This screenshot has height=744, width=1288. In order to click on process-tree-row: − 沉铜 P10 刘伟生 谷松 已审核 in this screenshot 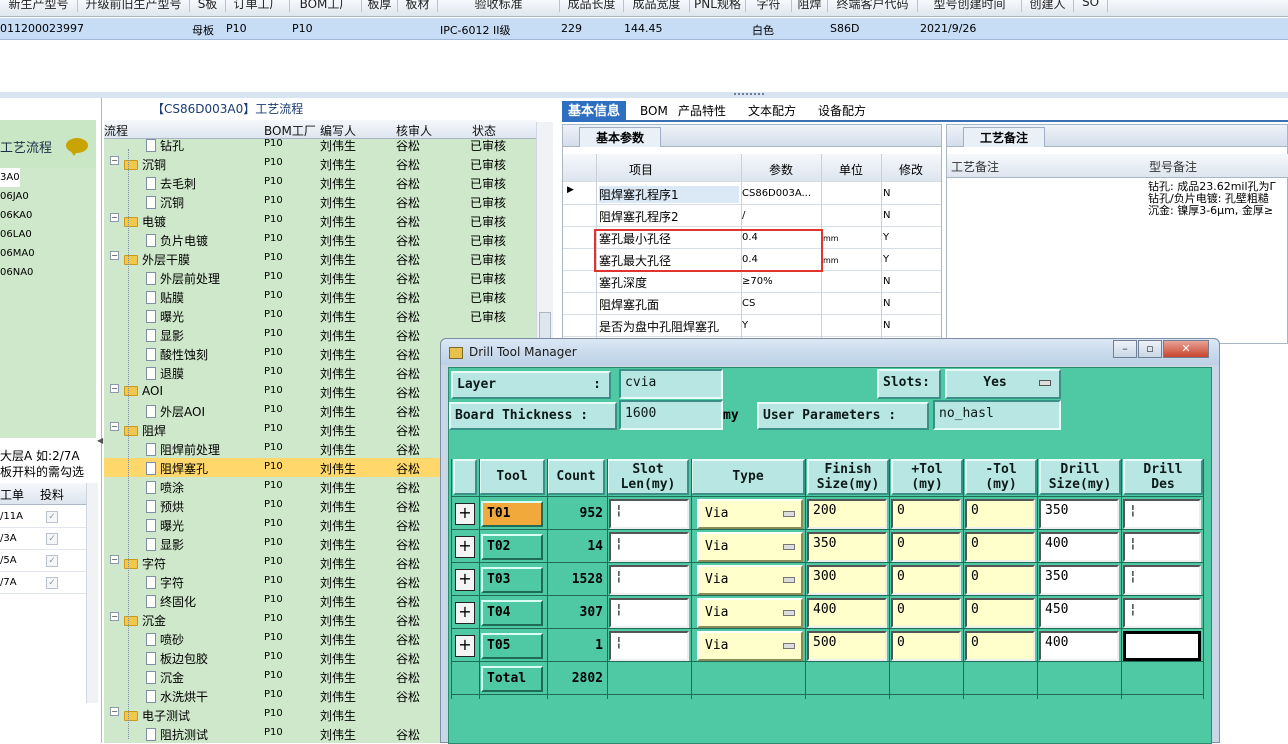, I will do `click(320, 163)`.